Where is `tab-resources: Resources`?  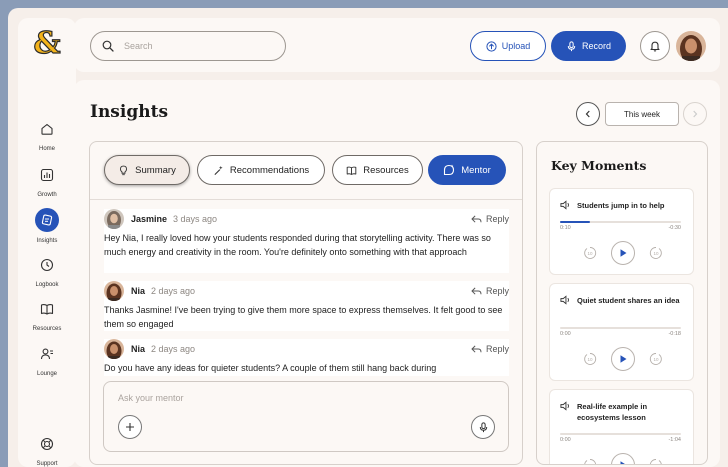
tab-resources: Resources is located at coordinates (377, 170).